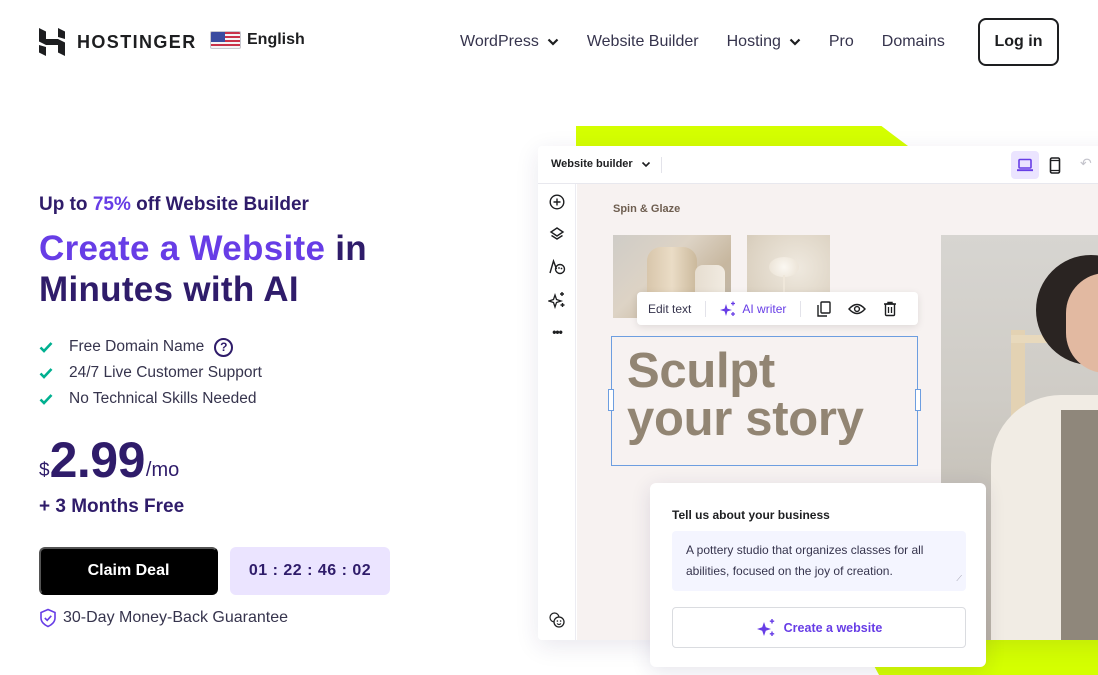 Image resolution: width=1098 pixels, height=675 pixels. What do you see at coordinates (165, 372) in the screenshot?
I see `feature-label: 24/7 Live Customer Support` at bounding box center [165, 372].